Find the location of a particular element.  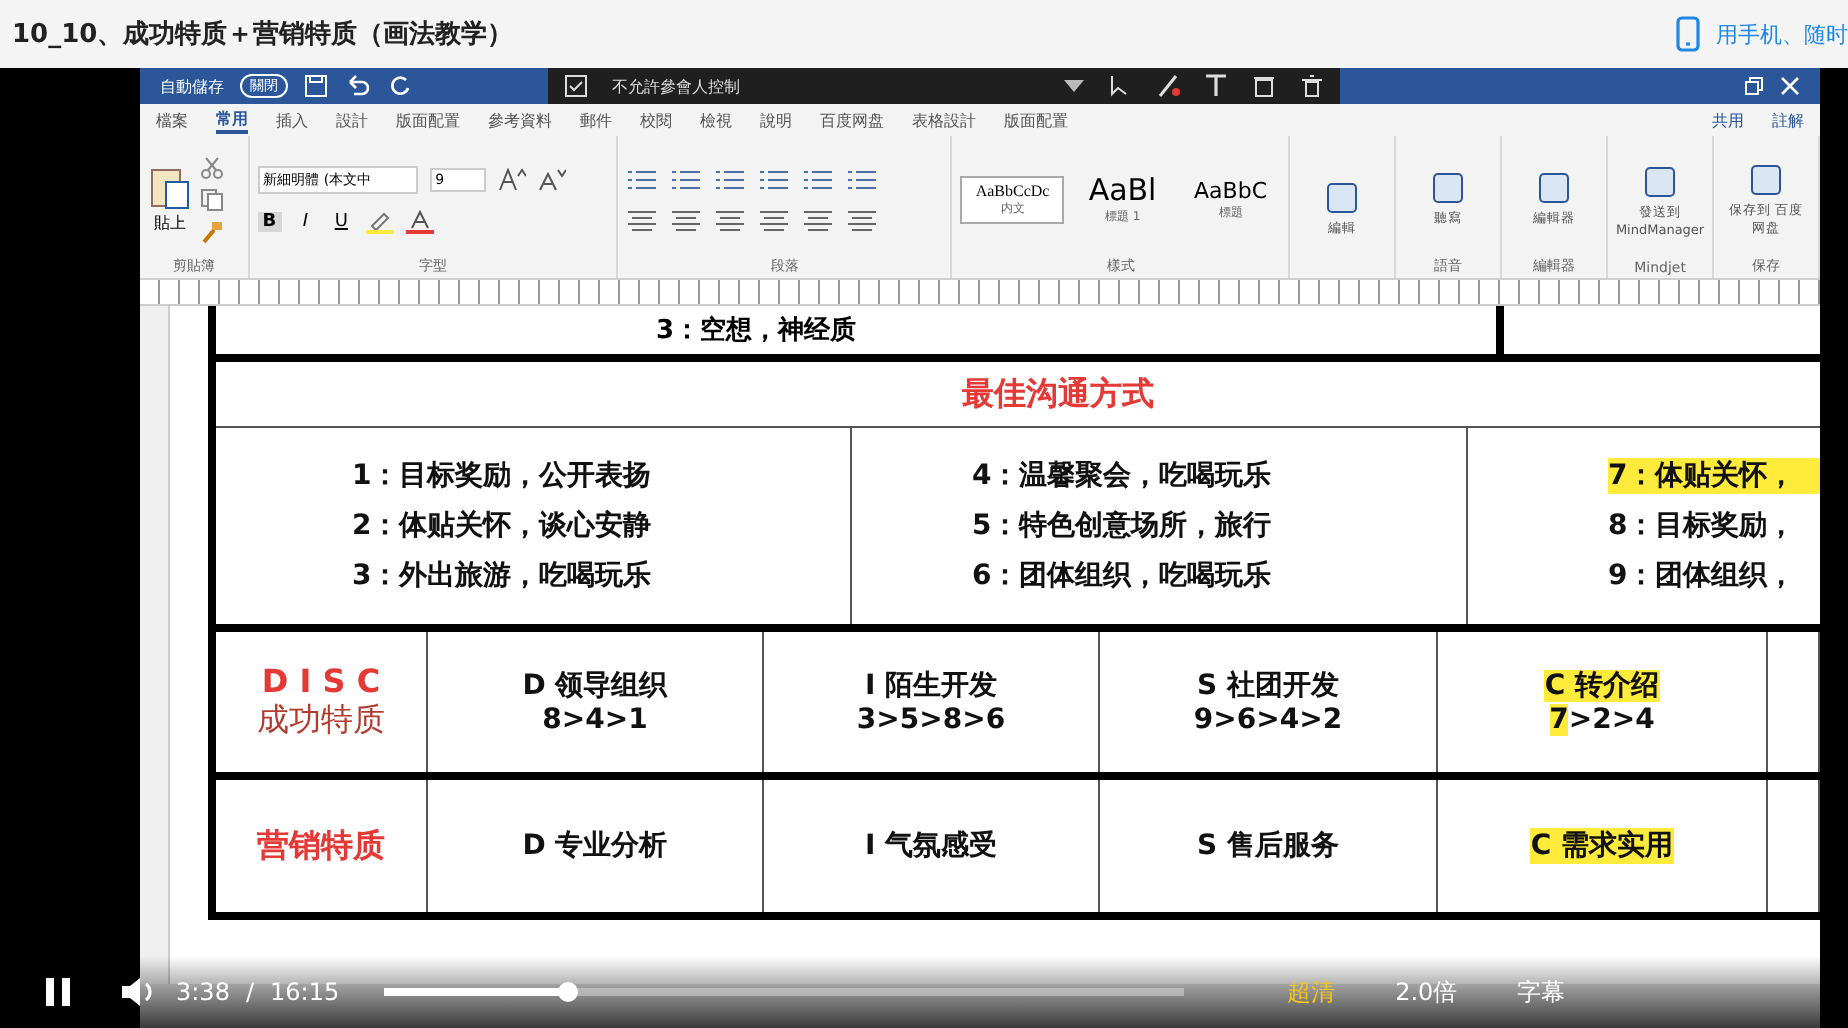

ribbon-tab: 校閱 is located at coordinates (656, 120).